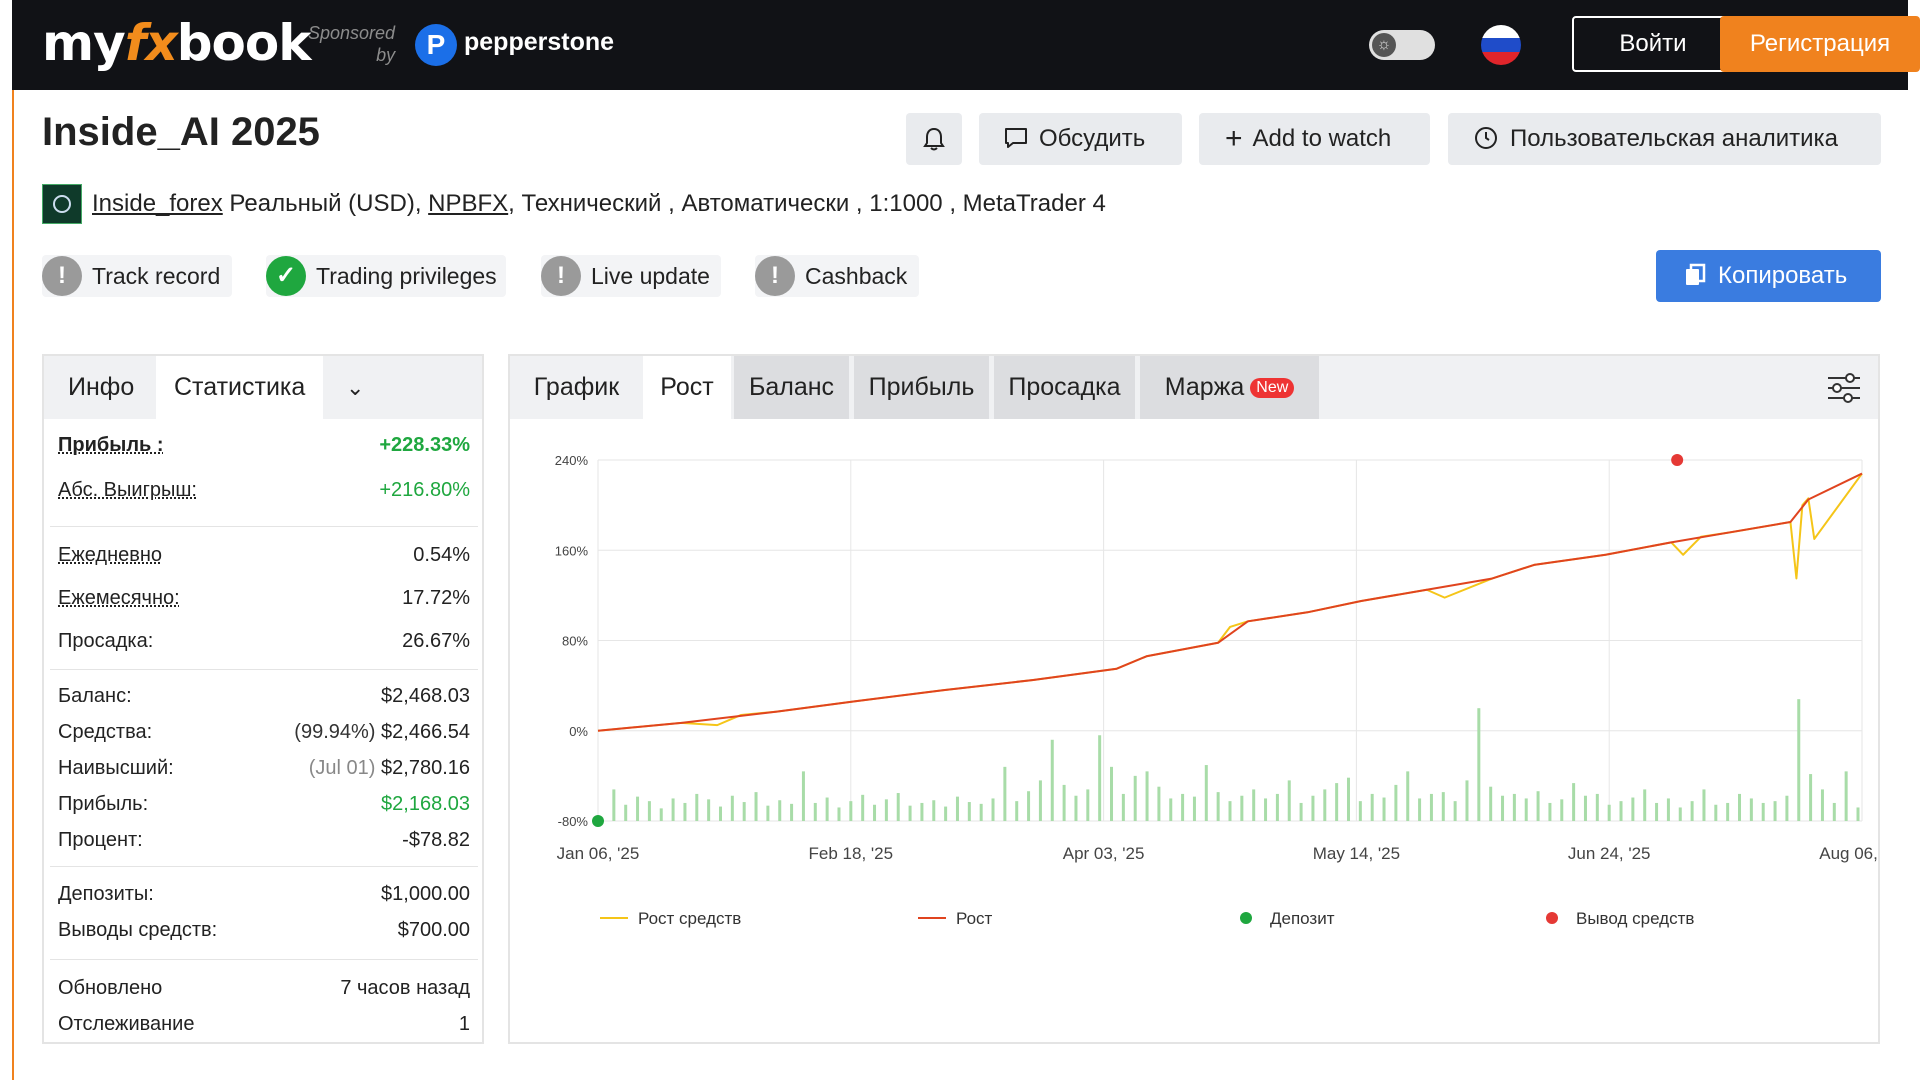  What do you see at coordinates (1302, 918) in the screenshot?
I see `legend-label: Депозит` at bounding box center [1302, 918].